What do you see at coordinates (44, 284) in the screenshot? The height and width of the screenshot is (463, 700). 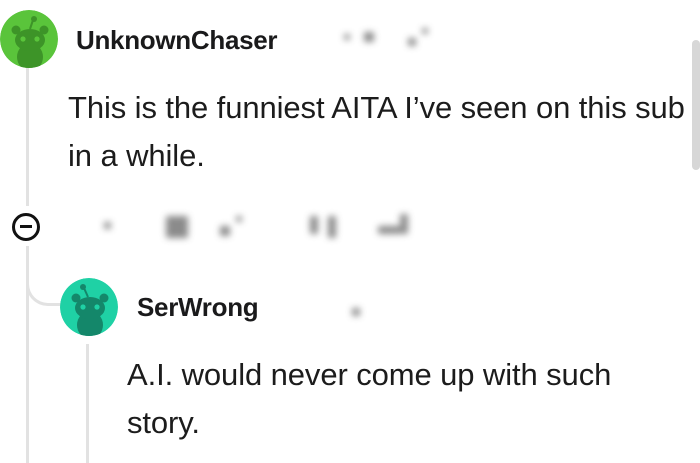 I see `thread-connector` at bounding box center [44, 284].